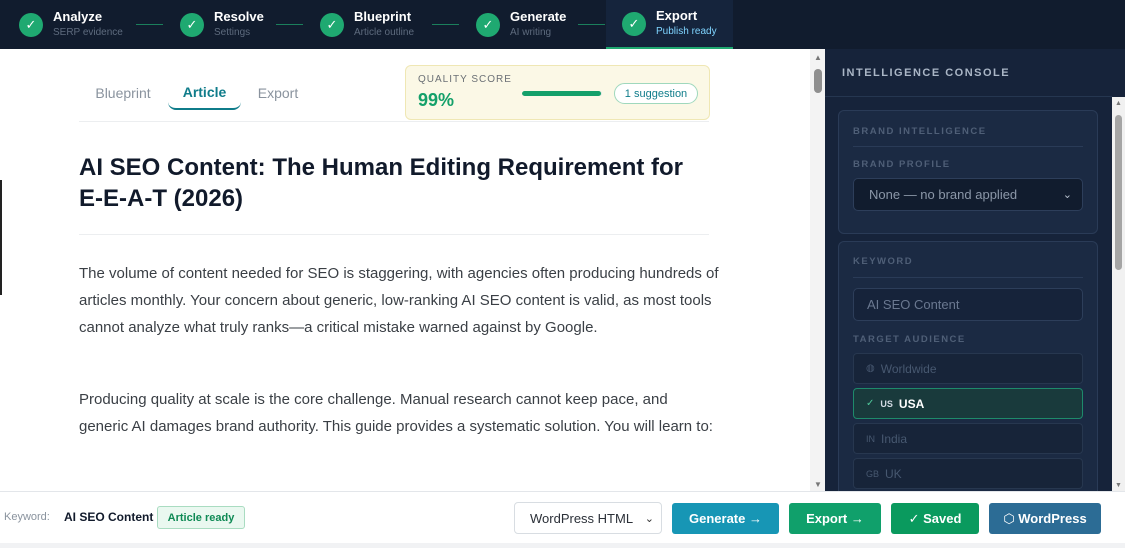 This screenshot has width=1125, height=548. What do you see at coordinates (968, 473) in the screenshot?
I see `audience-option-uk: GB UK` at bounding box center [968, 473].